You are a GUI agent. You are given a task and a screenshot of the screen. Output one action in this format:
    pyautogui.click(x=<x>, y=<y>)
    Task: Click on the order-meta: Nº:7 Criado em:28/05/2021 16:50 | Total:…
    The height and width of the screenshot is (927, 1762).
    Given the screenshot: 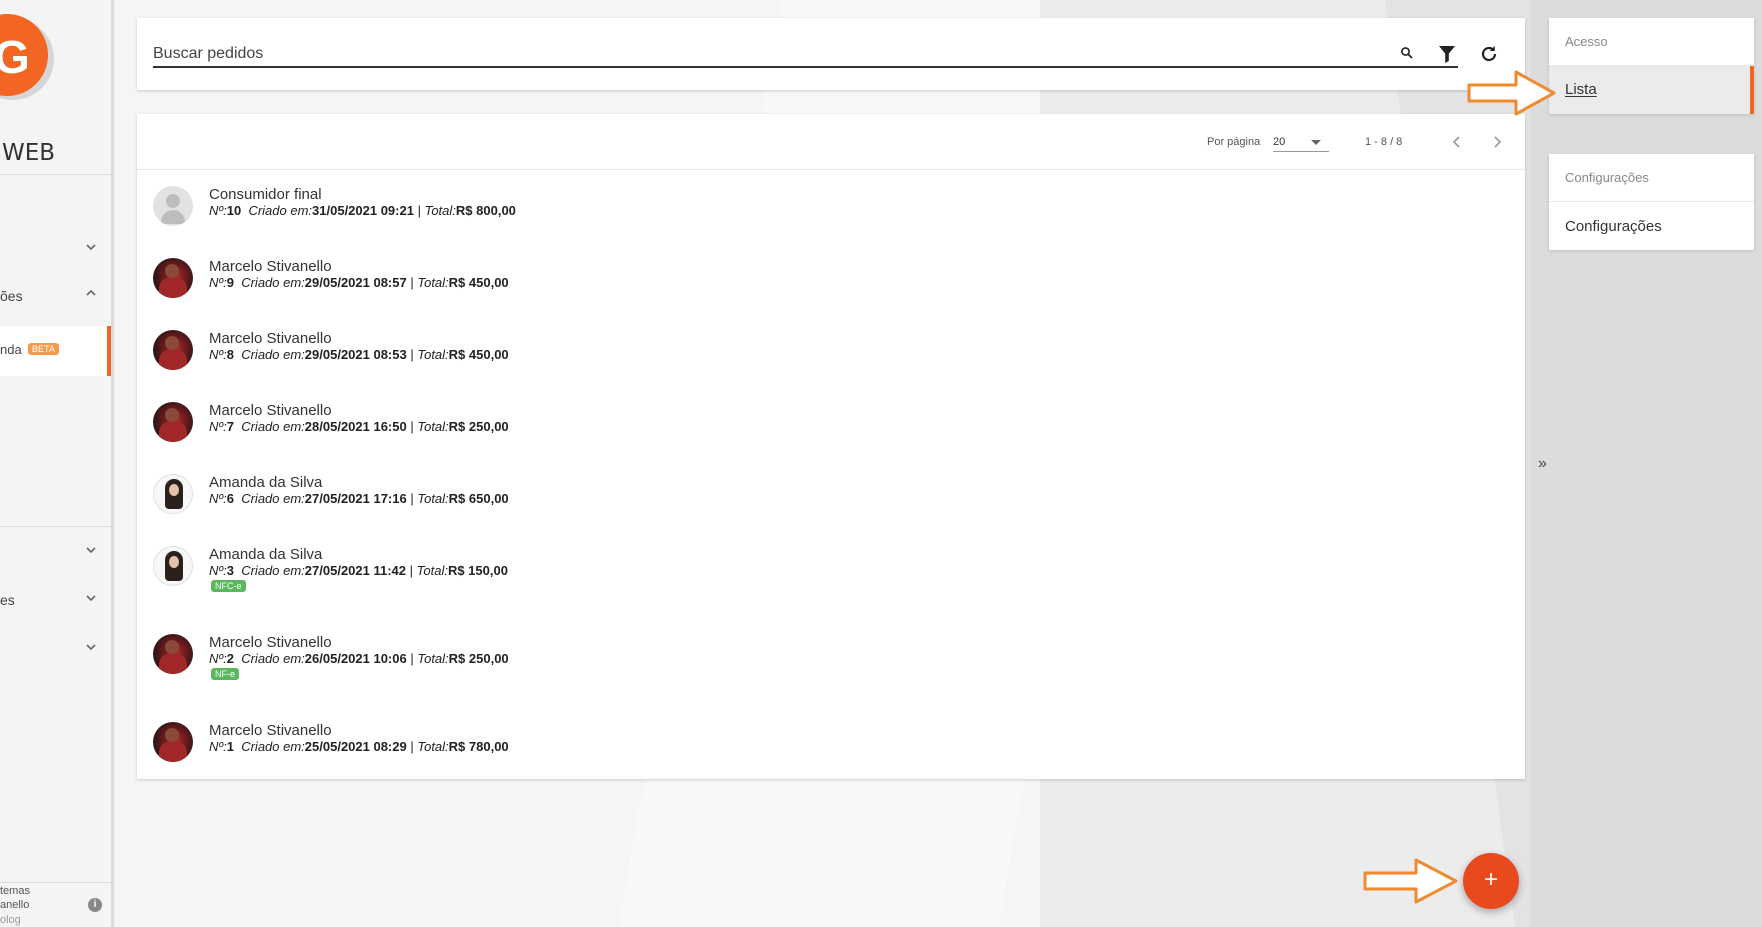 What is the action you would take?
    pyautogui.click(x=359, y=426)
    